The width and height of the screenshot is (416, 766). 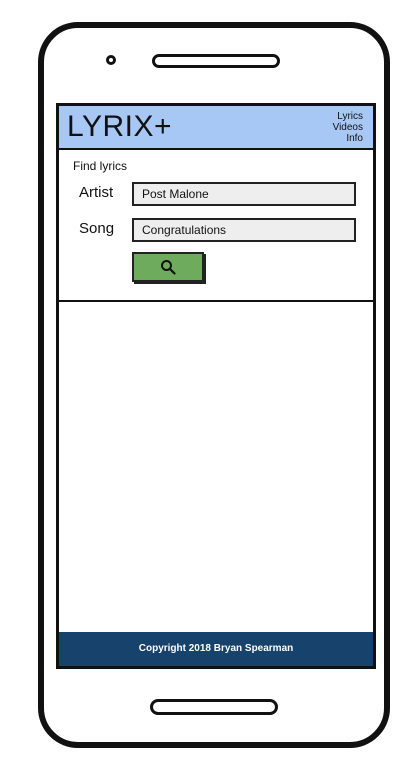 I want to click on copyright-text: Copyright 2018 Bryan Spearman, so click(x=216, y=648).